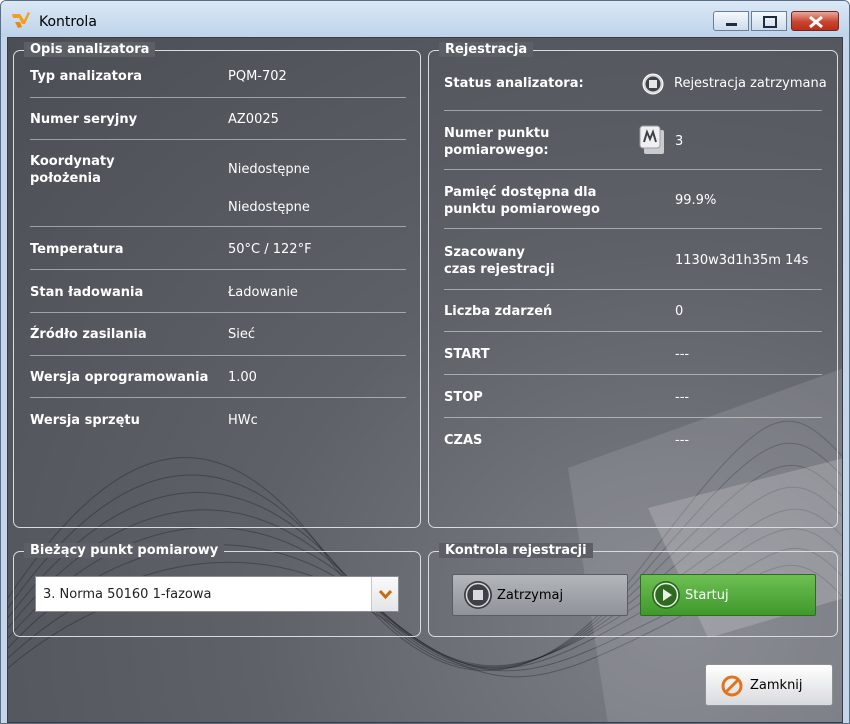 The height and width of the screenshot is (724, 850). What do you see at coordinates (498, 311) in the screenshot?
I see `event-count-label: Liczba zdarzeń` at bounding box center [498, 311].